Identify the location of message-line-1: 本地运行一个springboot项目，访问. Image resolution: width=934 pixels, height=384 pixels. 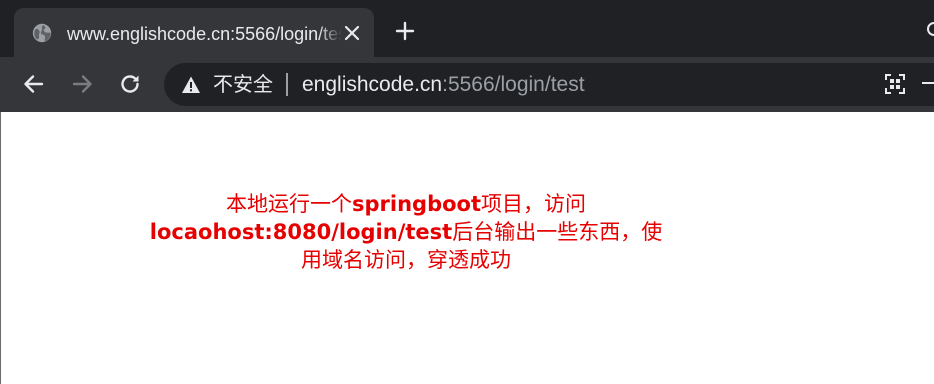
(406, 204).